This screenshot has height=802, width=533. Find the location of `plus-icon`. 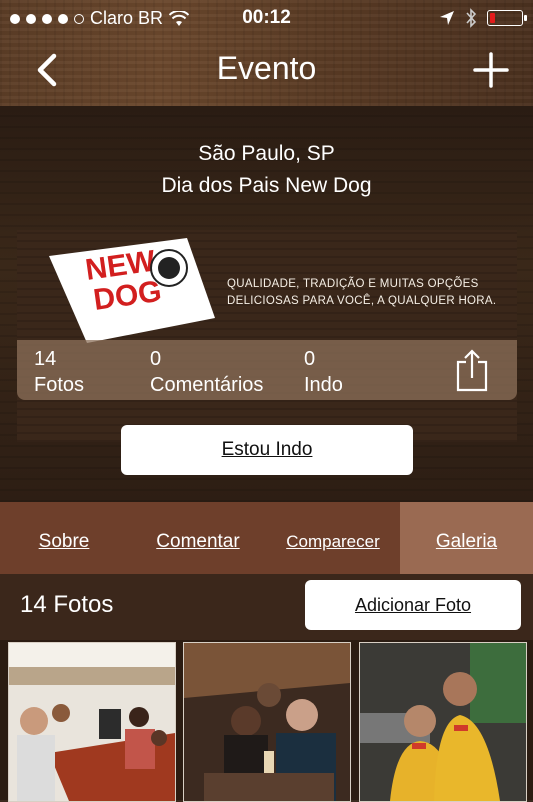

plus-icon is located at coordinates (491, 70).